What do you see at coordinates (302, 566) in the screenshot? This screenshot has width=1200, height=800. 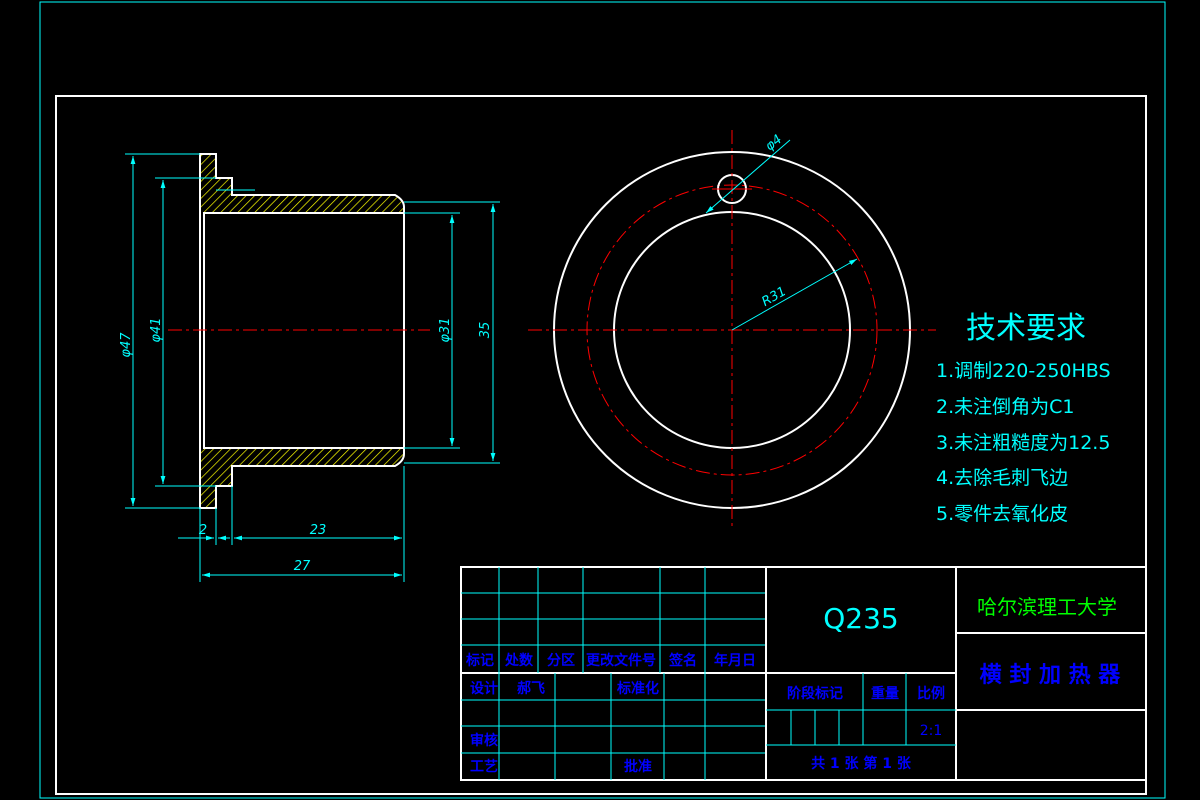 I see `dim-label-w27: 27` at bounding box center [302, 566].